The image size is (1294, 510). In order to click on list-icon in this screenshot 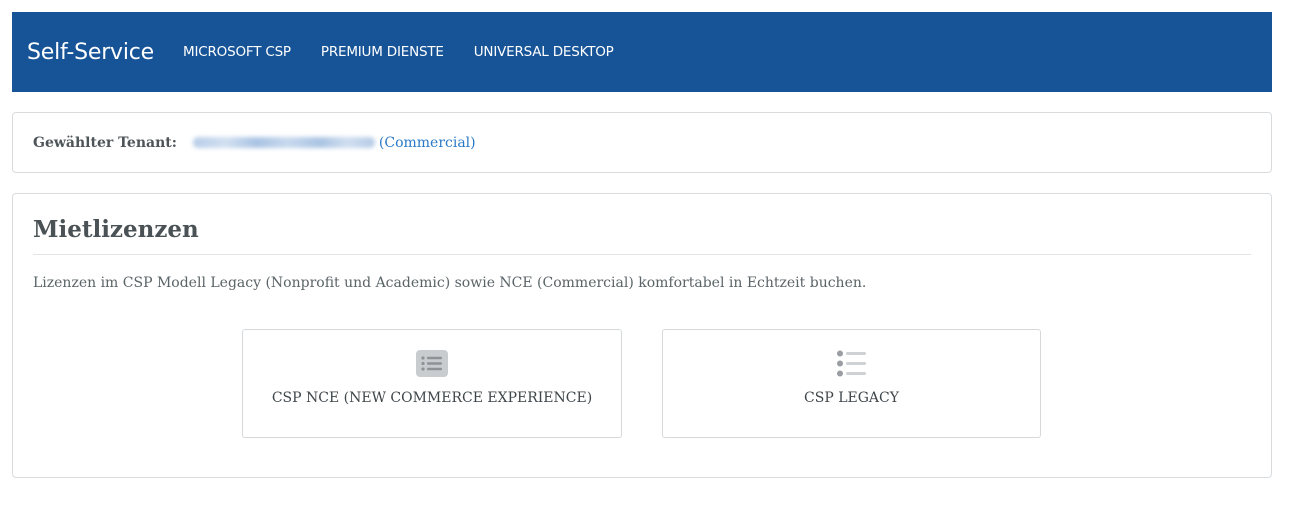, I will do `click(851, 363)`.